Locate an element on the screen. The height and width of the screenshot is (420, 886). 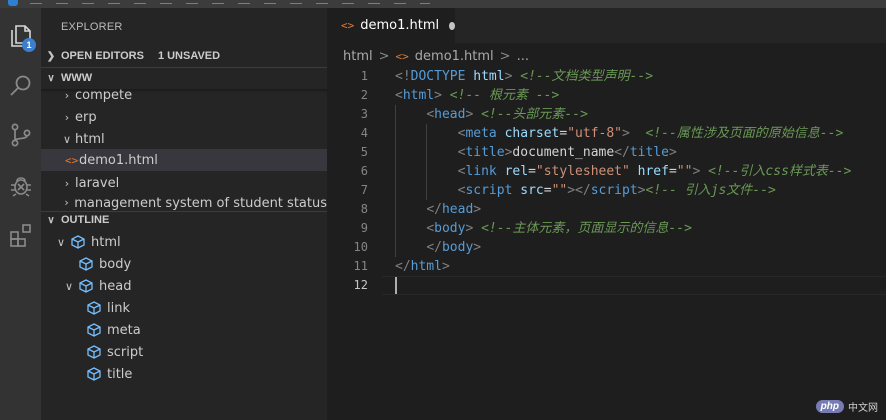
code-token: document_name is located at coordinates (563, 152).